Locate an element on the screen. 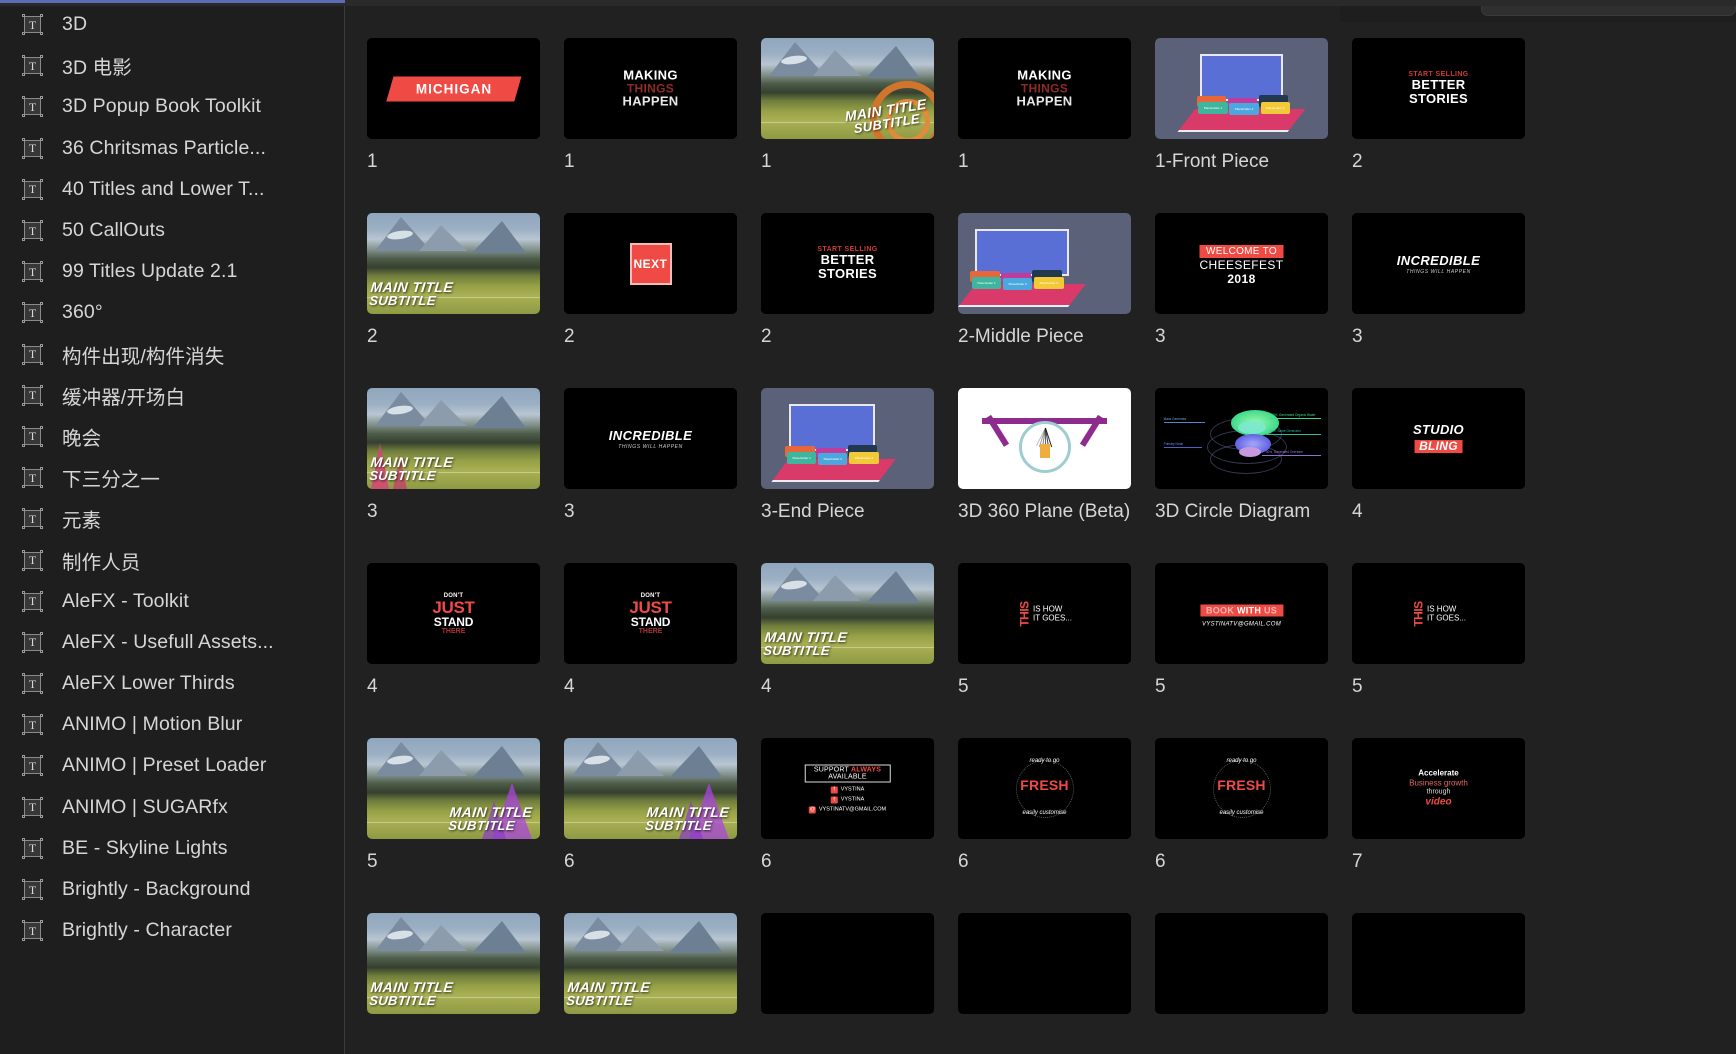  grid-item: WELCOME TO CHEESEFEST 2018 3 is located at coordinates (1253, 300).